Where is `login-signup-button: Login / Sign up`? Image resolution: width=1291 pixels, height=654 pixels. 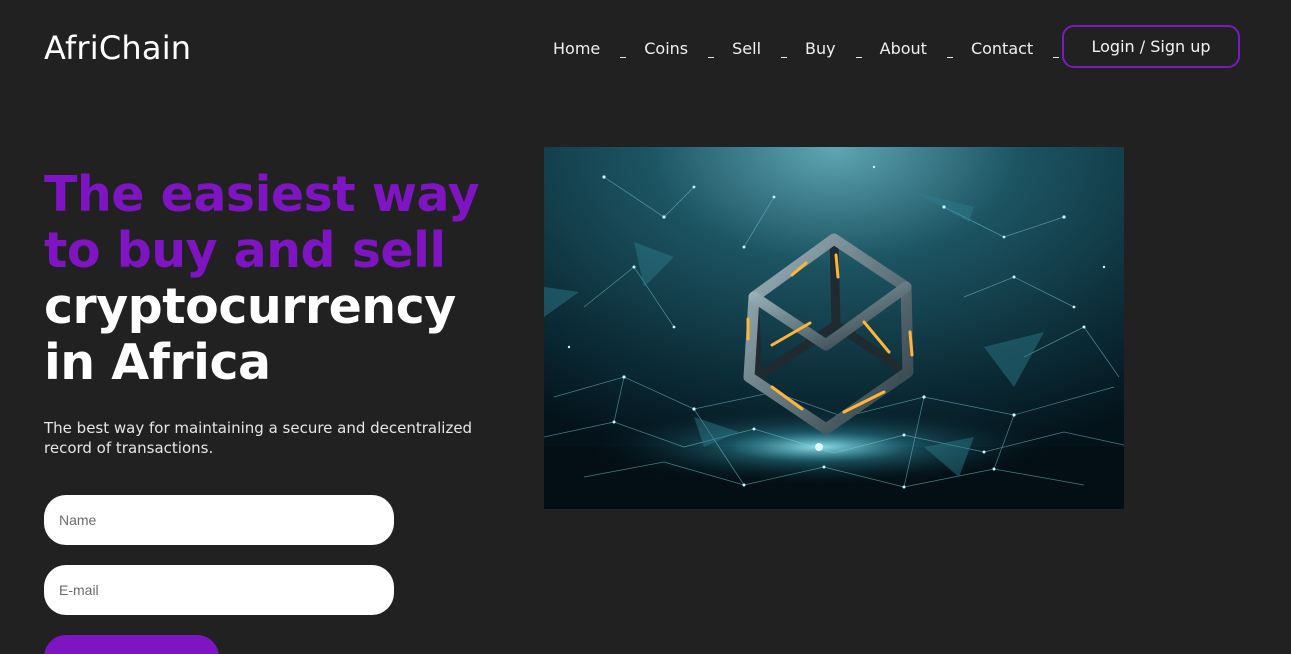 login-signup-button: Login / Sign up is located at coordinates (1151, 46).